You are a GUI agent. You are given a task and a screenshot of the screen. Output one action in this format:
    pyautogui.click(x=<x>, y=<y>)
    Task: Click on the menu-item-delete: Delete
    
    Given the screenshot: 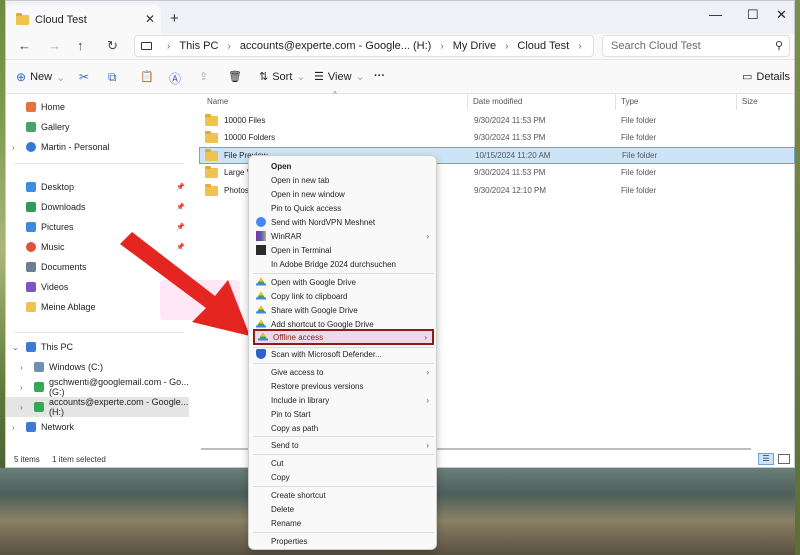 What is the action you would take?
    pyautogui.click(x=343, y=509)
    